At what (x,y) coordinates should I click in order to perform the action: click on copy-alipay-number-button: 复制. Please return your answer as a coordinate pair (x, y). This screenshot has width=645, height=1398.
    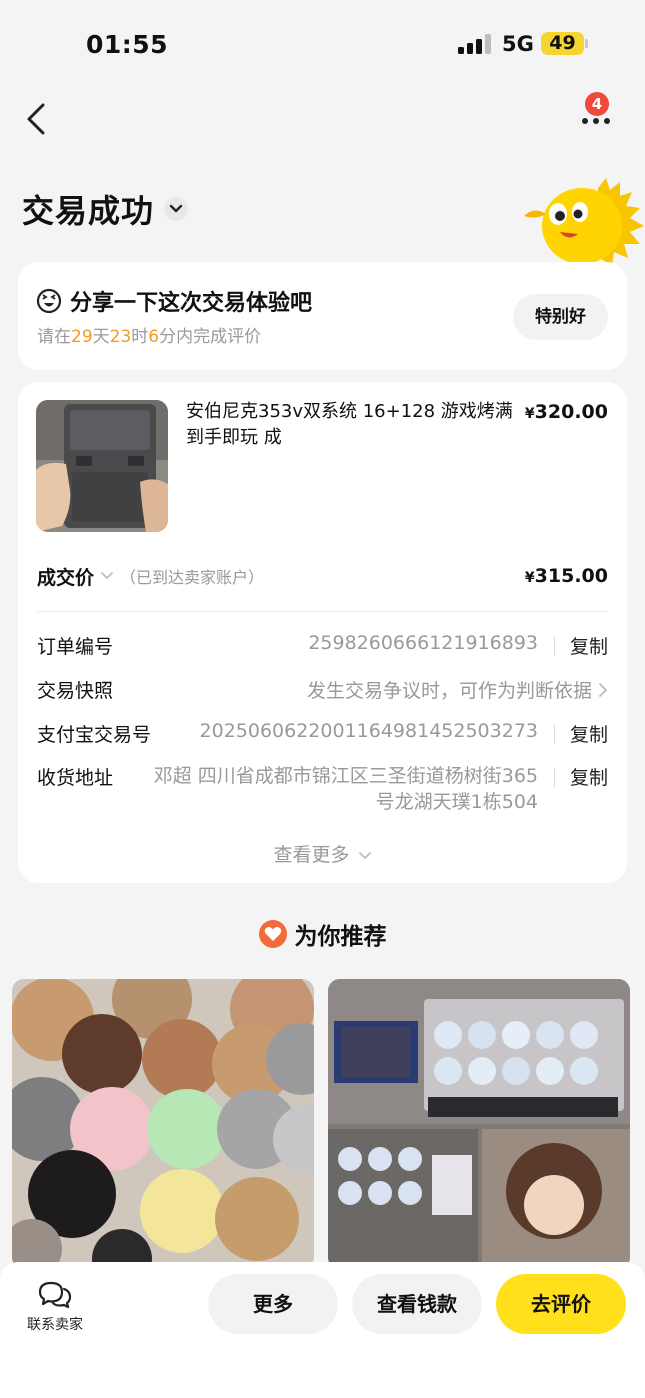
    Looking at the image, I should click on (589, 733).